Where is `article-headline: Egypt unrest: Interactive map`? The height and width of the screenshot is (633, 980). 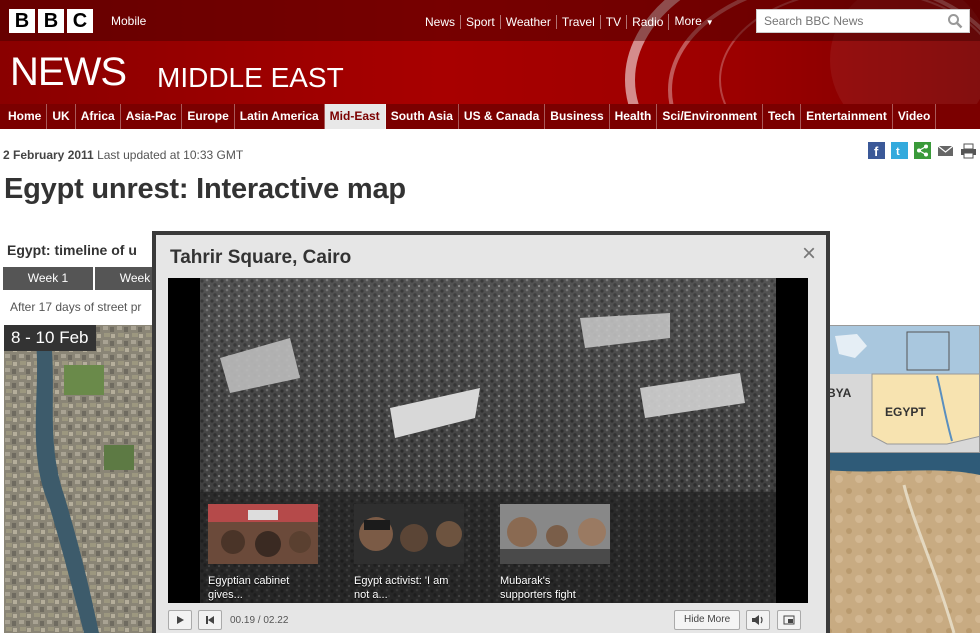
article-headline: Egypt unrest: Interactive map is located at coordinates (205, 189).